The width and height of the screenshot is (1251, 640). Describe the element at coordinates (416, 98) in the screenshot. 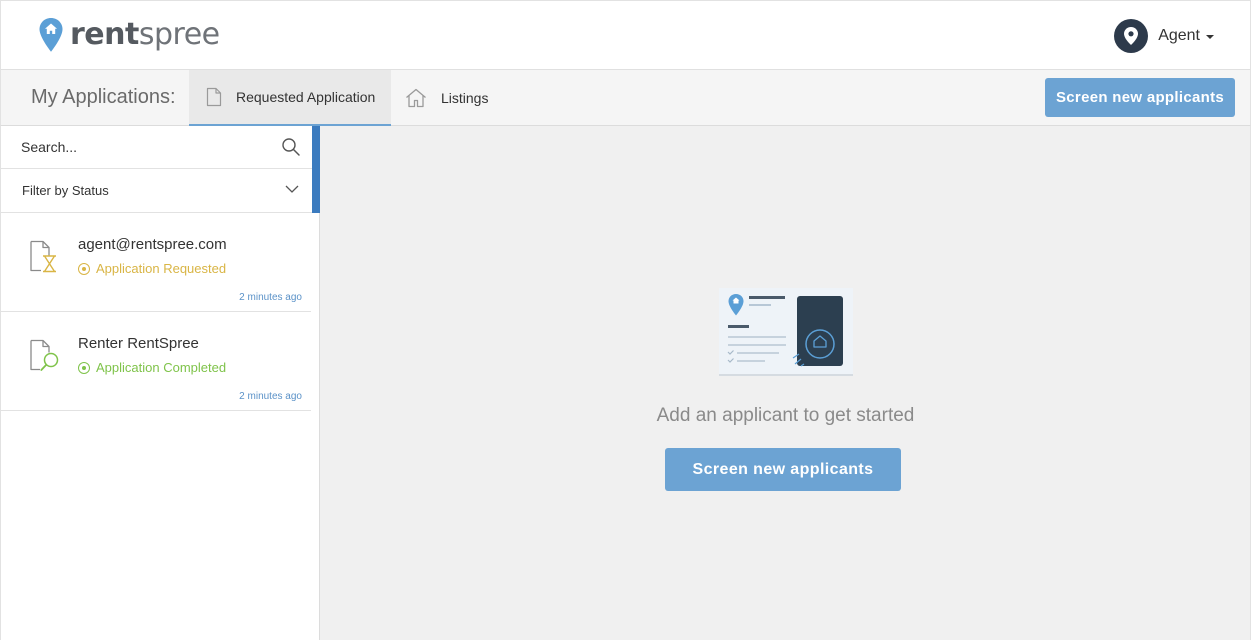

I see `house-icon` at that location.